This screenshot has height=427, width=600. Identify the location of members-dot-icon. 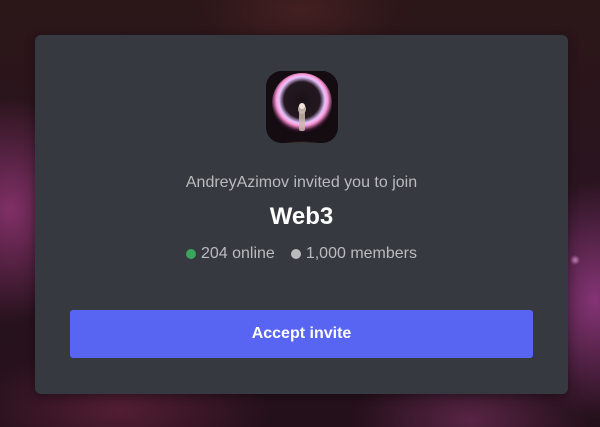
(295, 254).